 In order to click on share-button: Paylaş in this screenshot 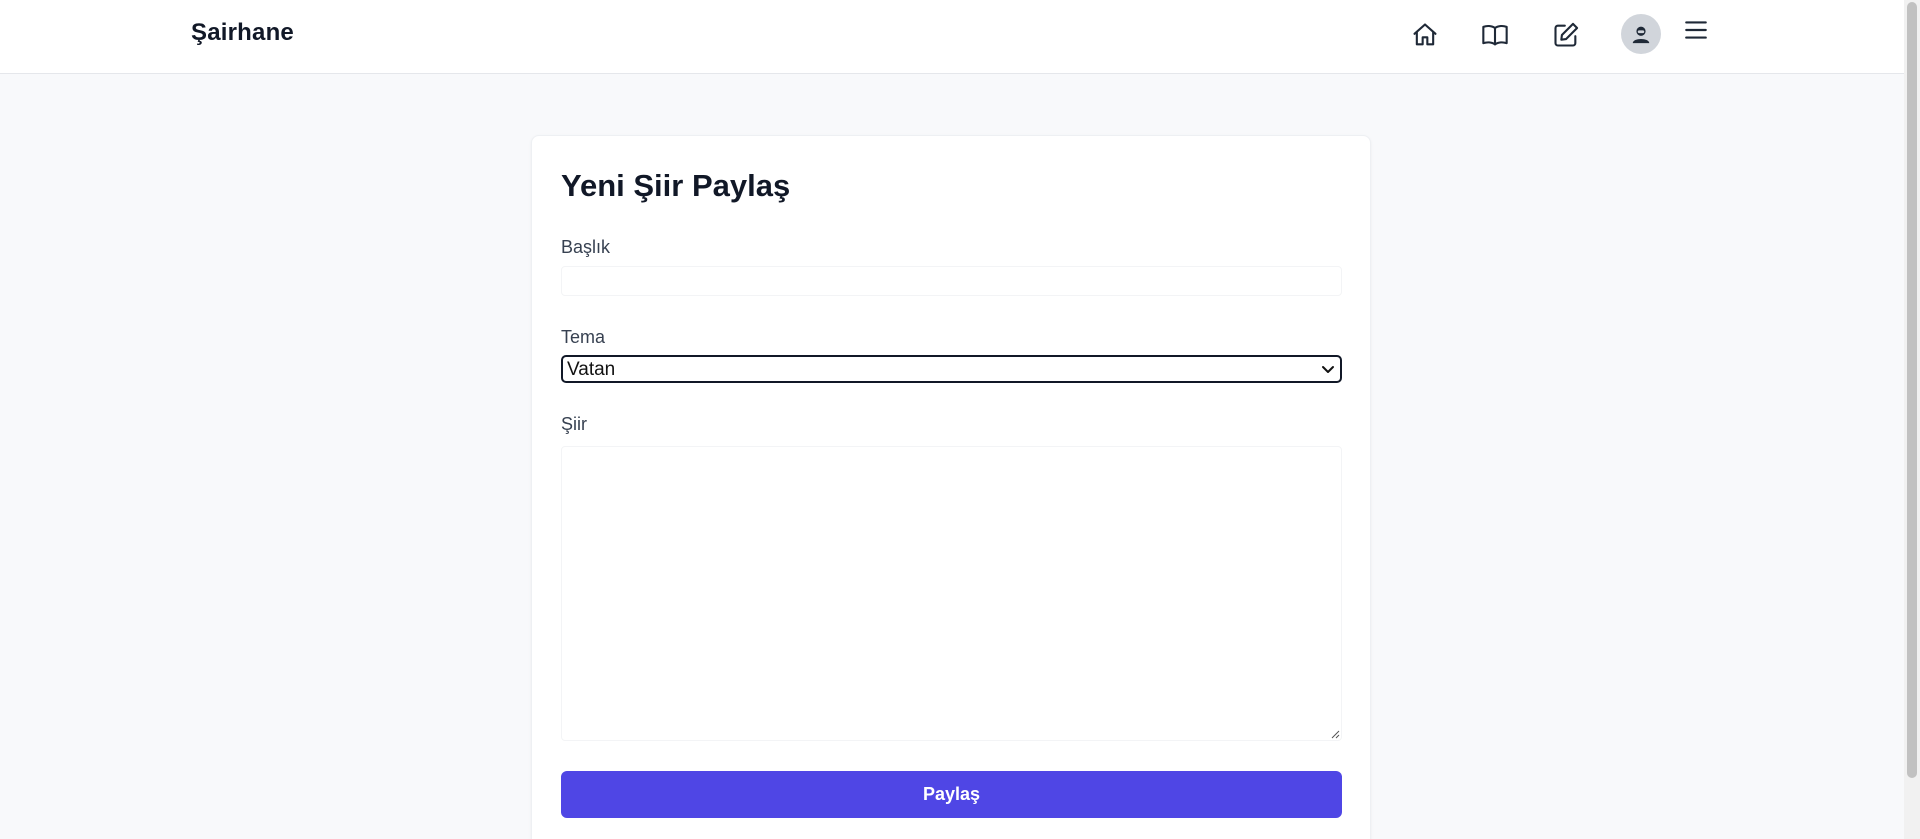, I will do `click(951, 794)`.